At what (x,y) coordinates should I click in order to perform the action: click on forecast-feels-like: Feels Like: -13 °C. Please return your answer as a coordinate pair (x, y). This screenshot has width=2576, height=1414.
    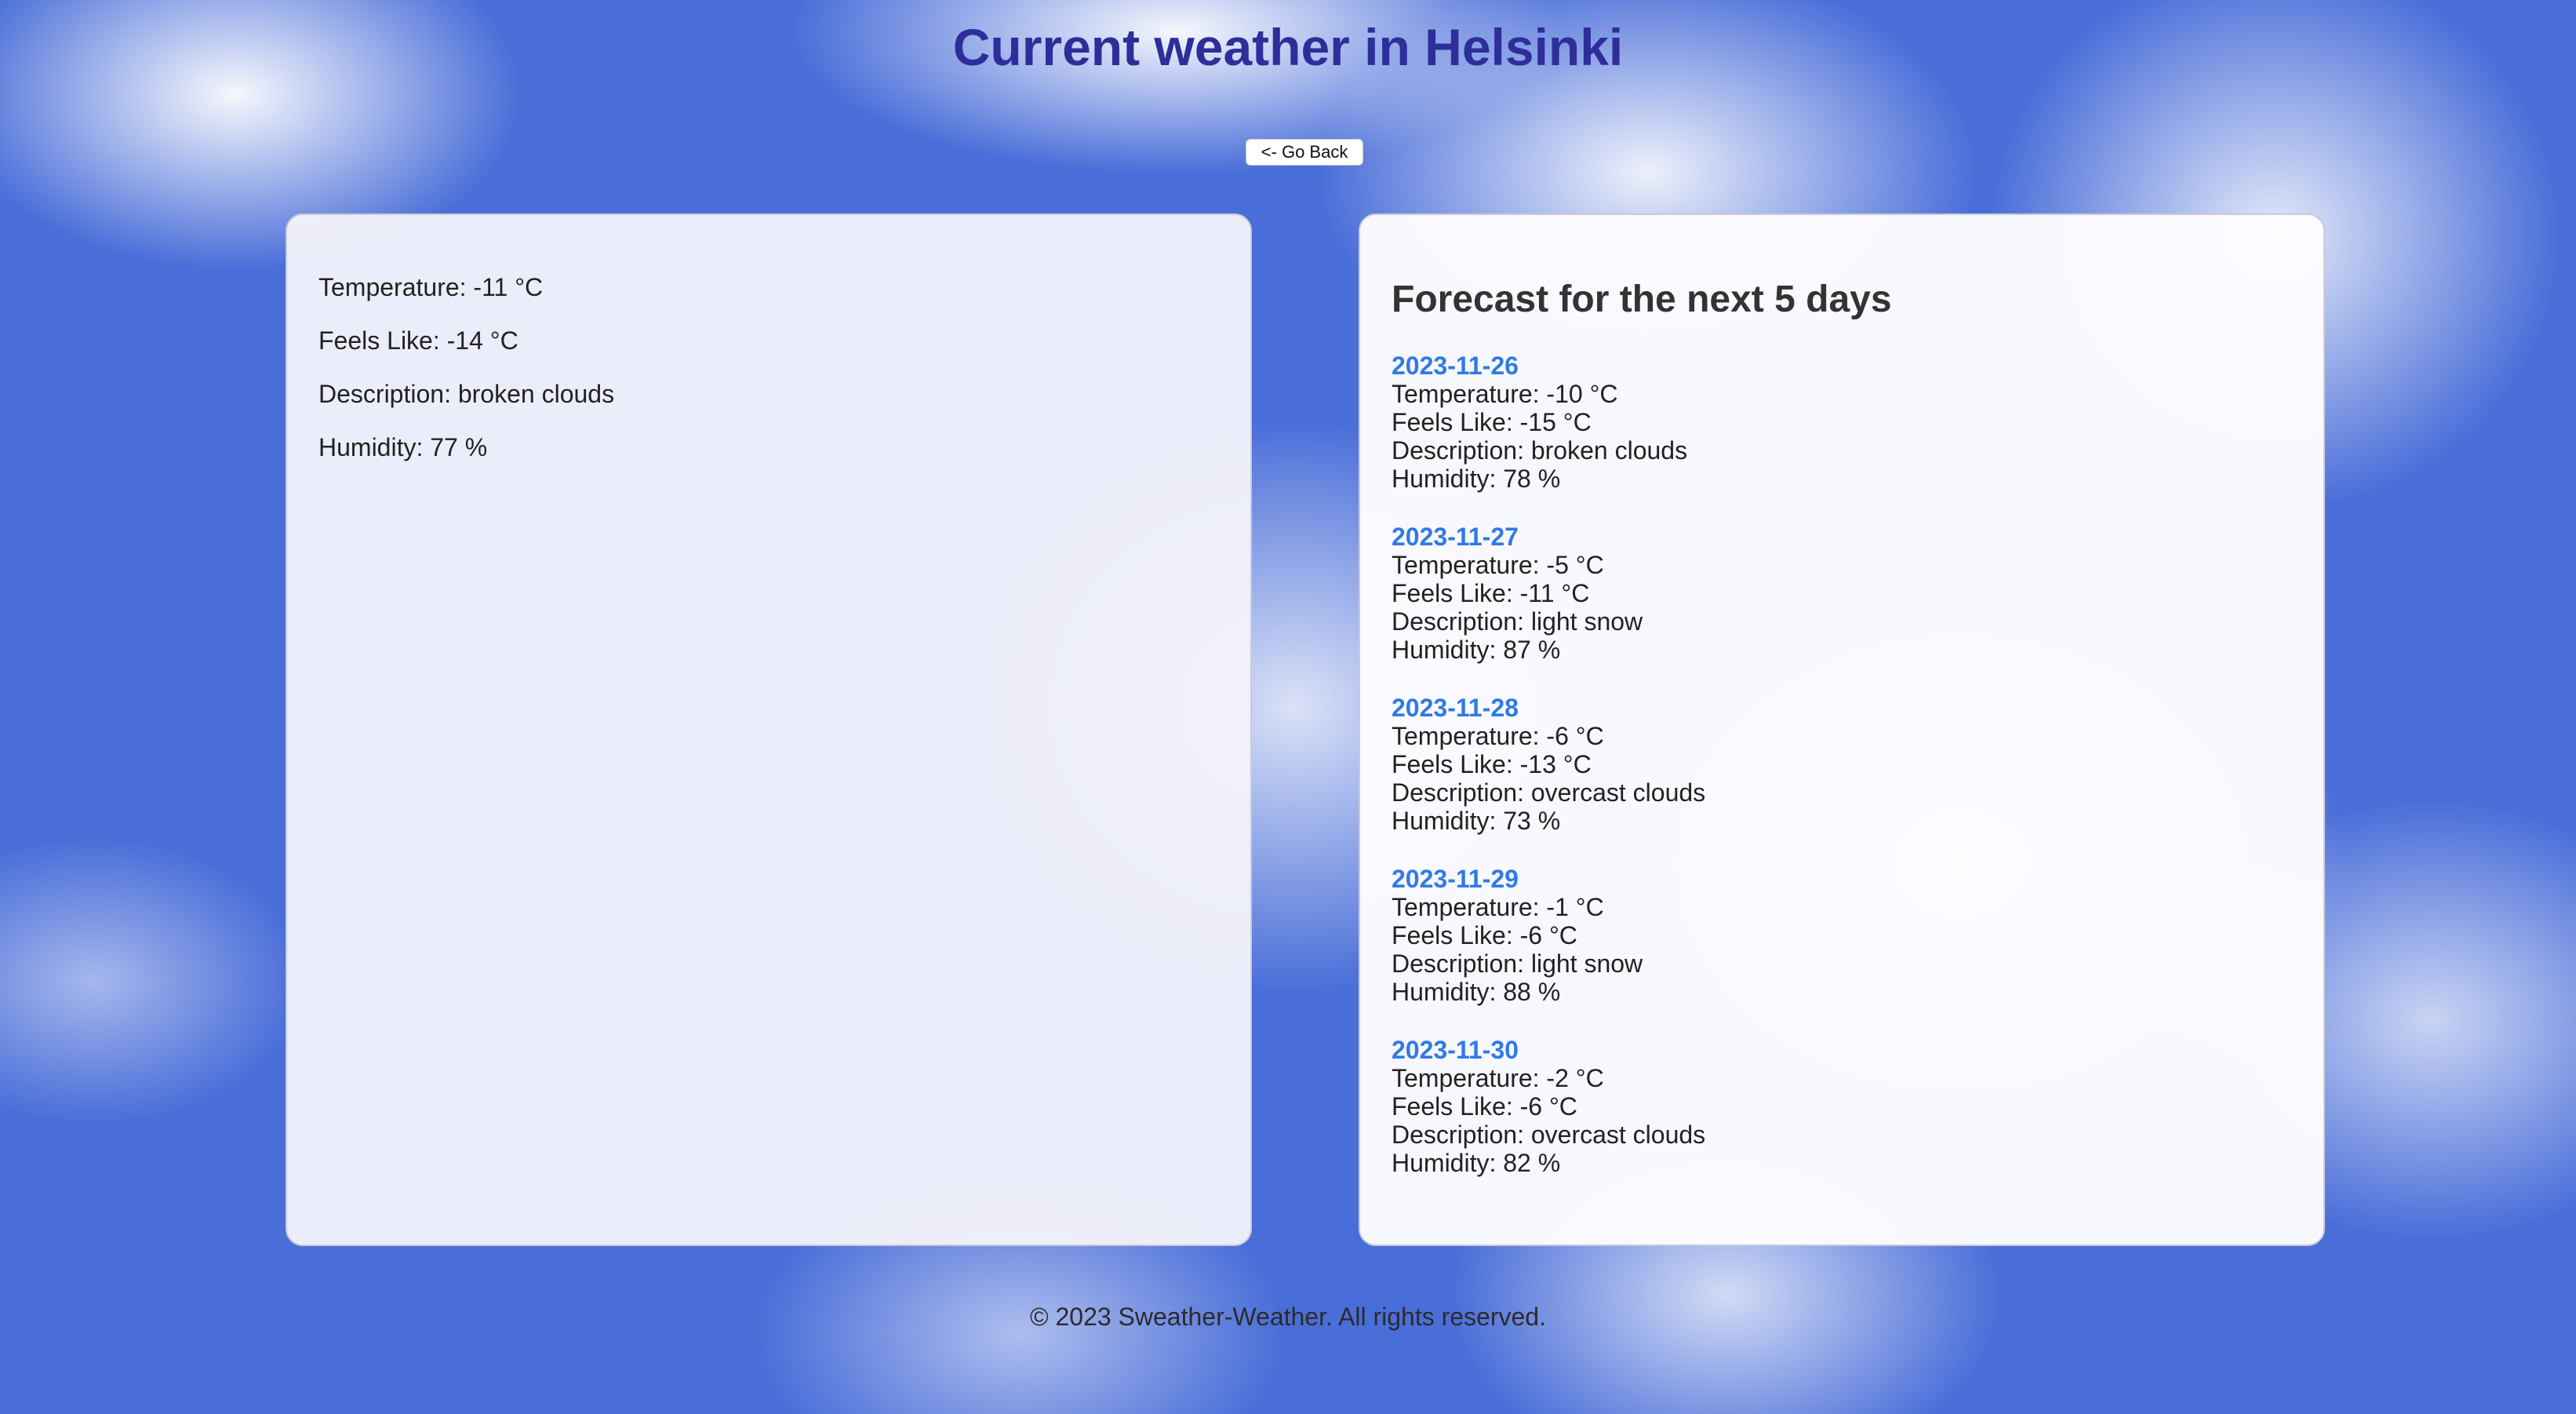
    Looking at the image, I should click on (1492, 764).